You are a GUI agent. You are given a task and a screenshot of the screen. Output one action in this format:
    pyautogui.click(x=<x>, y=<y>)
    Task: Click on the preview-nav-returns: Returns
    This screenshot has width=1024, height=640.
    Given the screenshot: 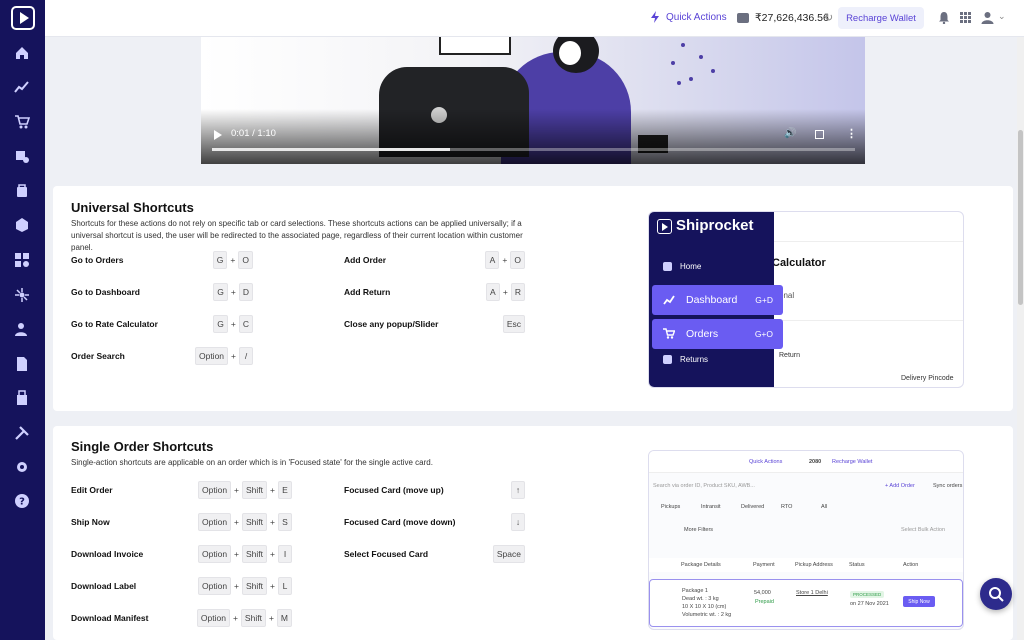 What is the action you would take?
    pyautogui.click(x=685, y=359)
    